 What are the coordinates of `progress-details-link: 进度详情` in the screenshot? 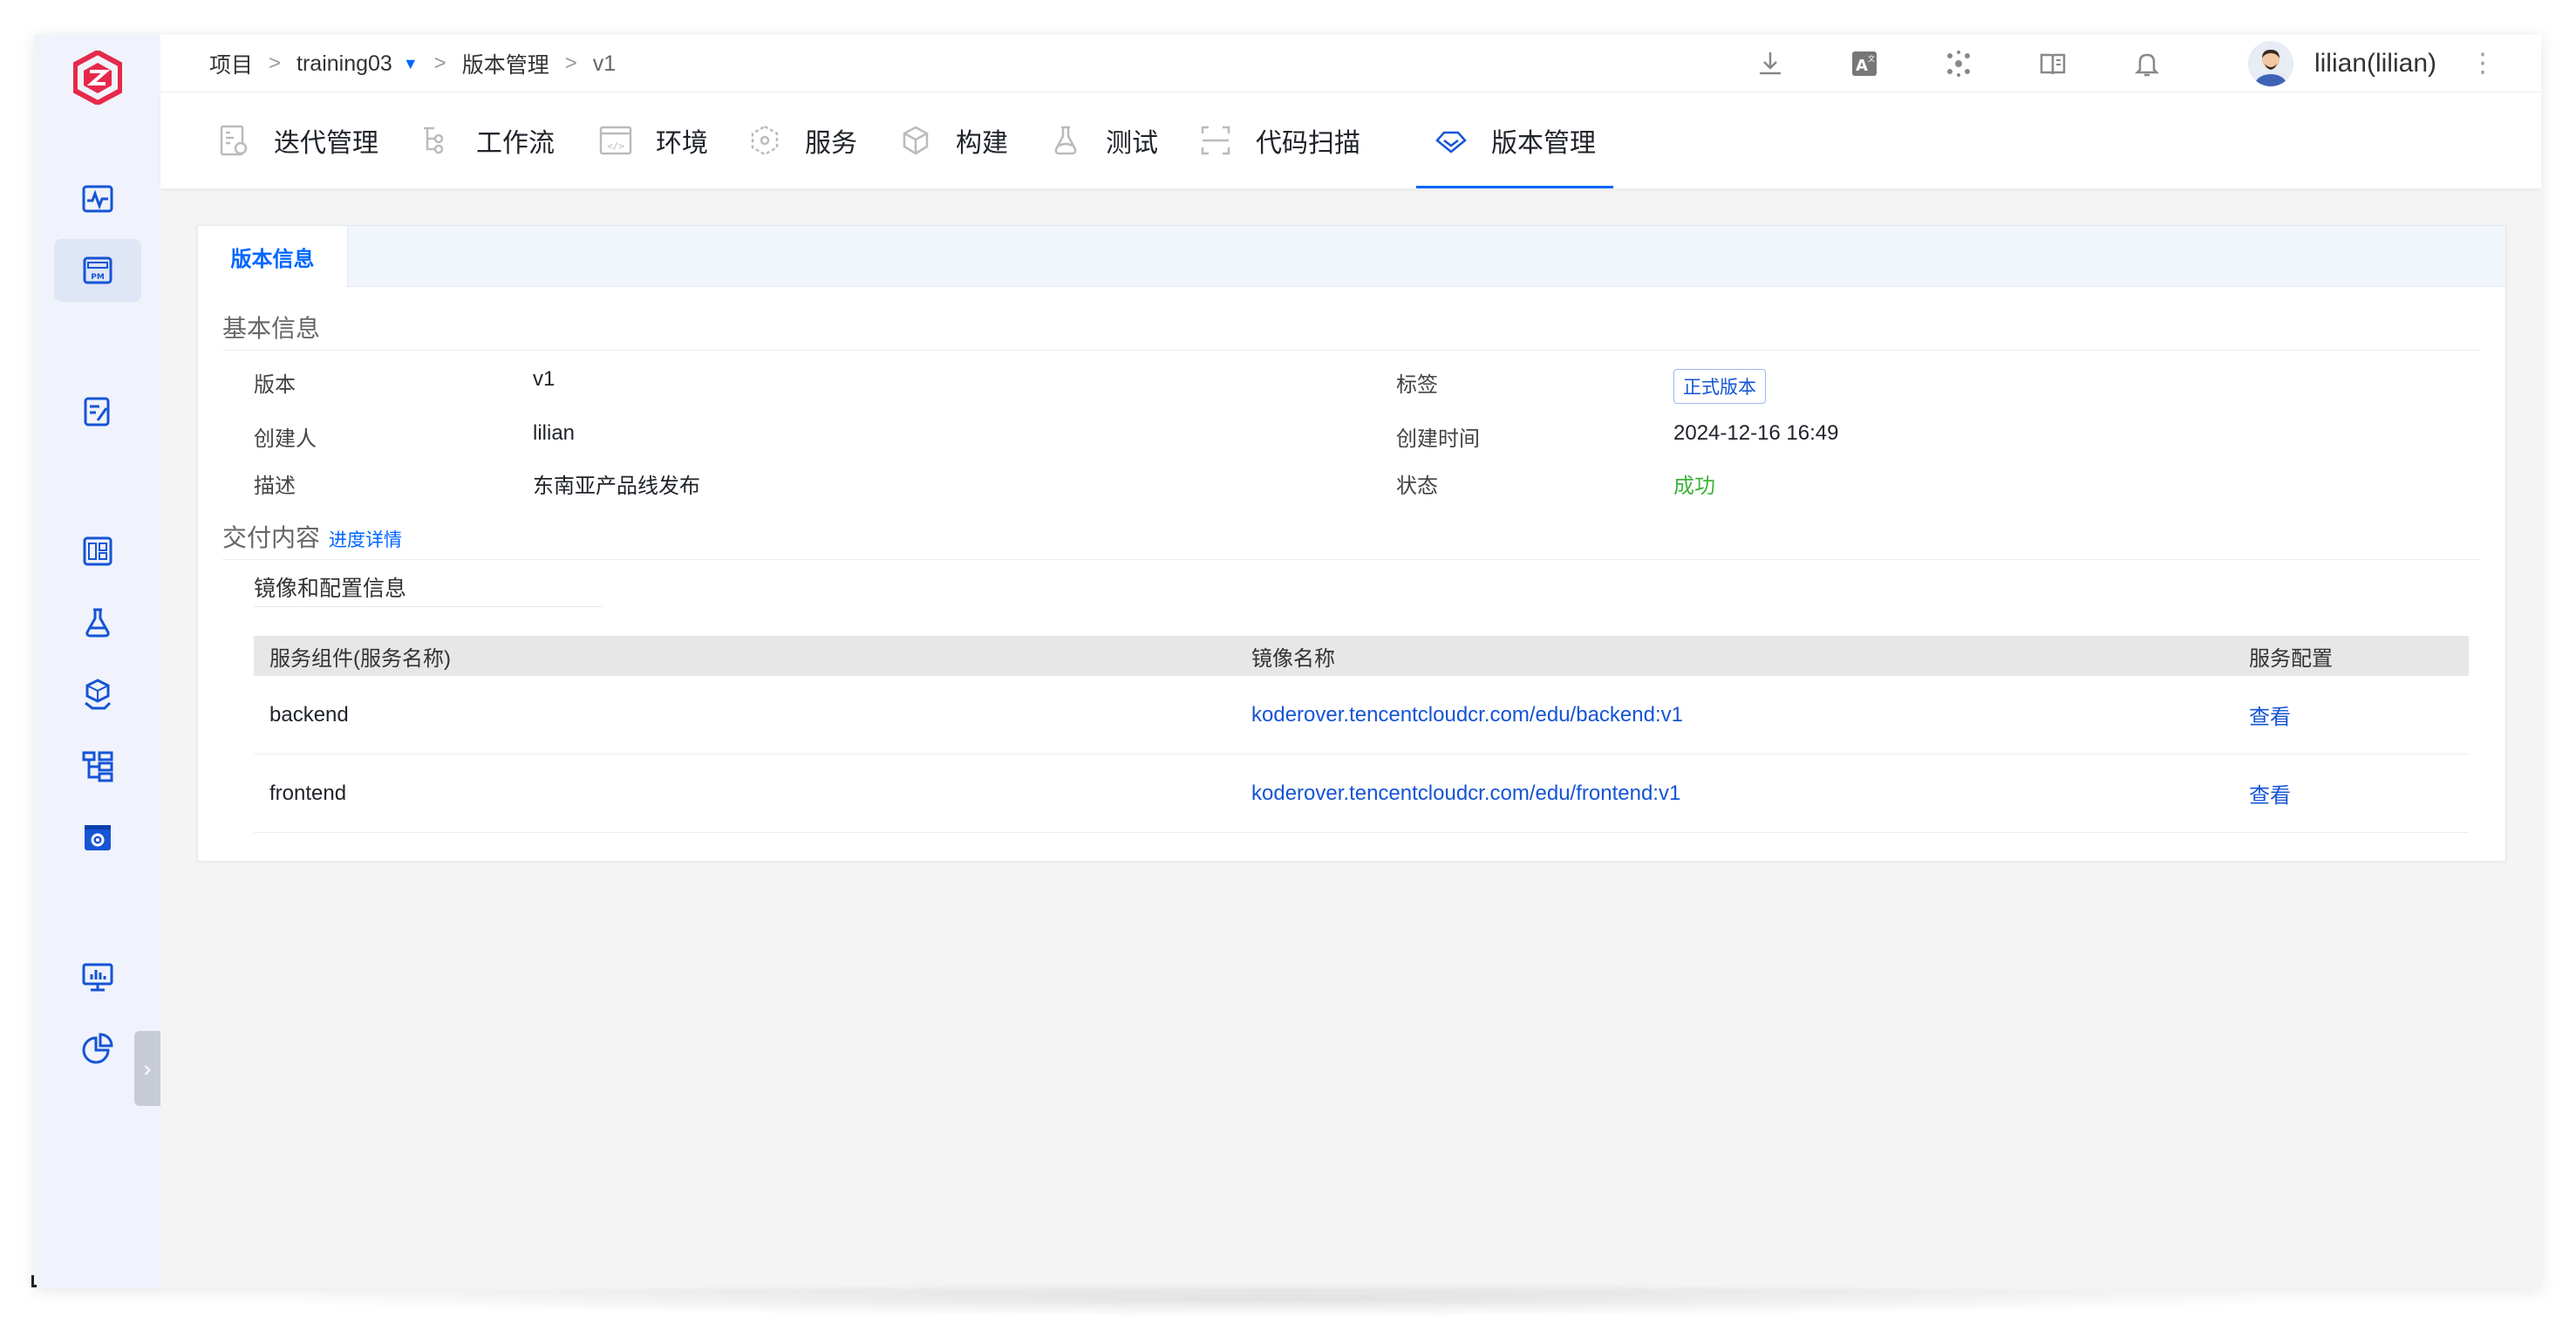 It's located at (365, 540).